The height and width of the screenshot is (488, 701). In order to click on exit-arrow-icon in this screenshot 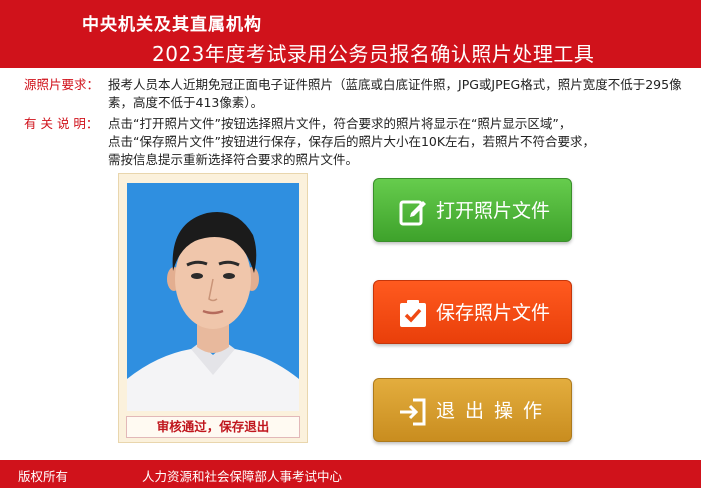, I will do `click(413, 412)`.